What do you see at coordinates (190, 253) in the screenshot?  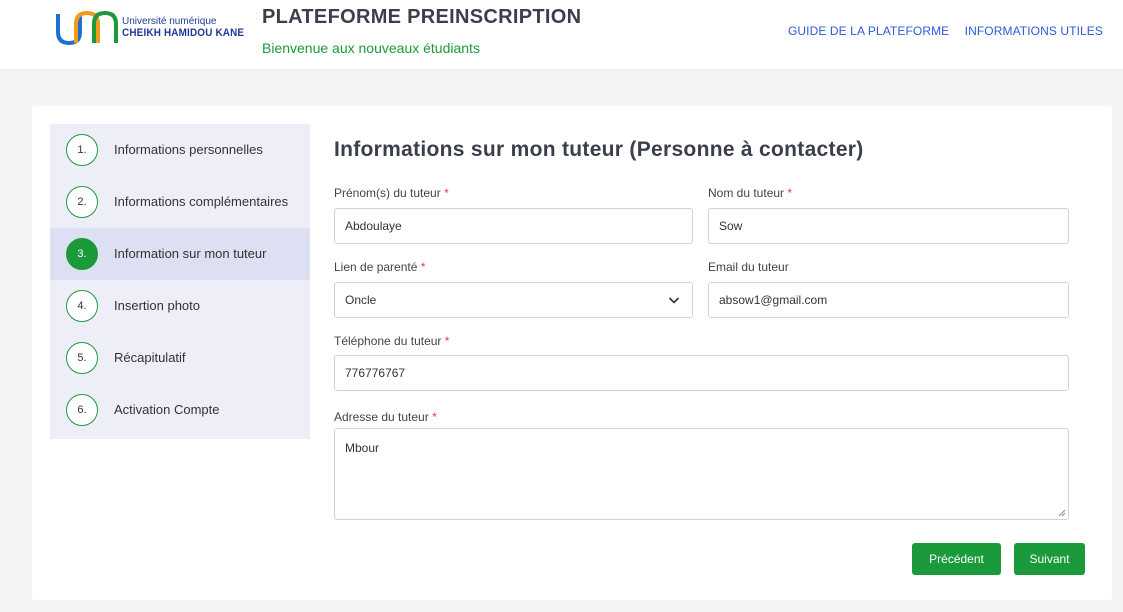 I see `step-label: Information sur mon tuteur` at bounding box center [190, 253].